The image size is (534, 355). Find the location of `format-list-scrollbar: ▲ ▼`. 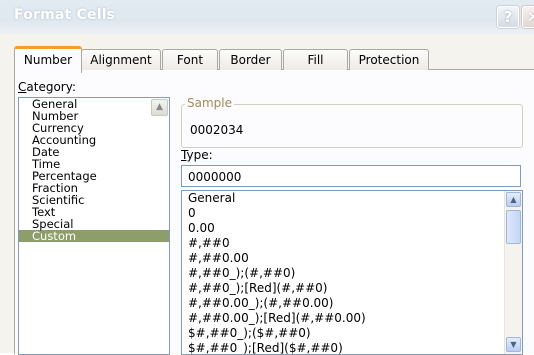

format-list-scrollbar: ▲ ▼ is located at coordinates (513, 272).